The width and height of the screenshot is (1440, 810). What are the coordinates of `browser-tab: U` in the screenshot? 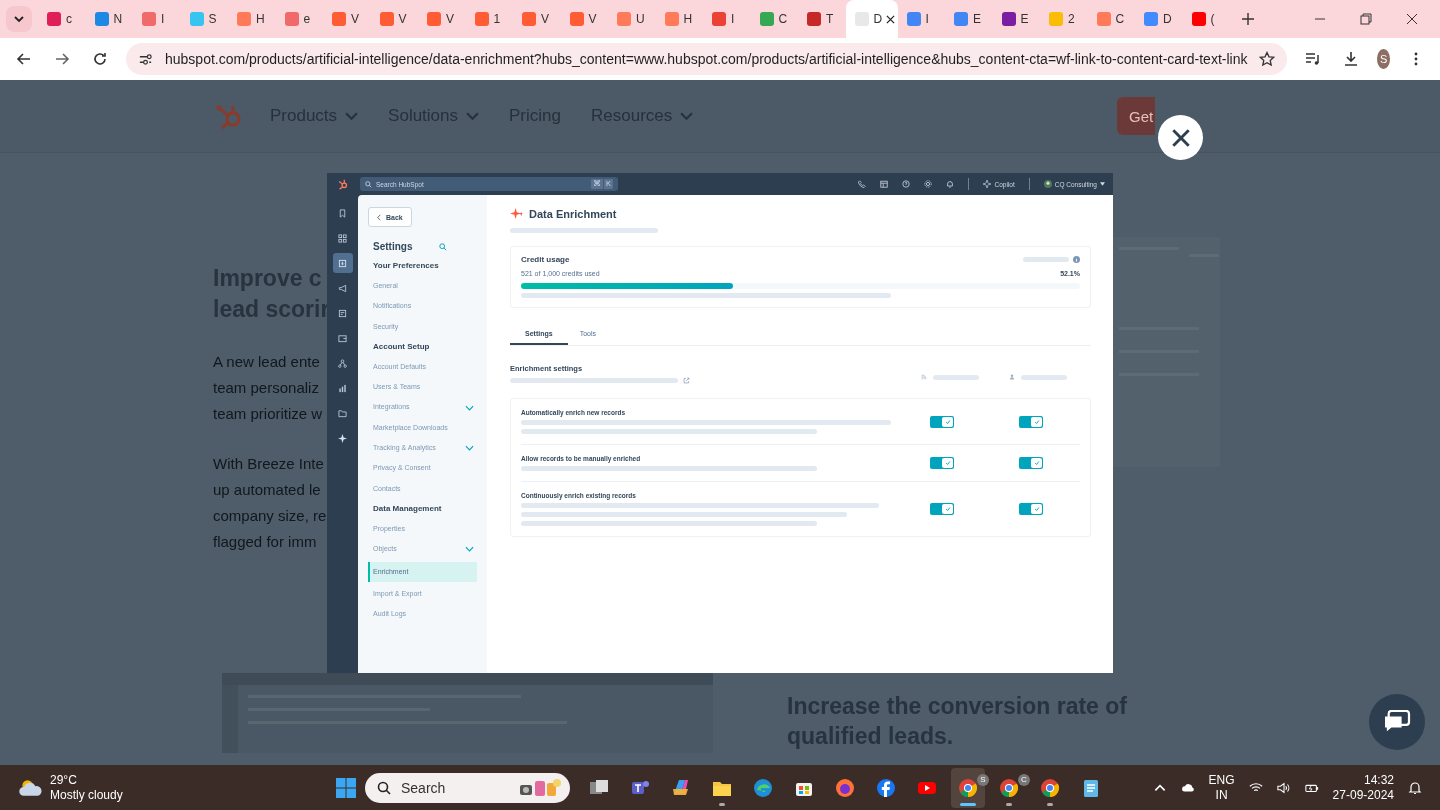 It's located at (632, 19).